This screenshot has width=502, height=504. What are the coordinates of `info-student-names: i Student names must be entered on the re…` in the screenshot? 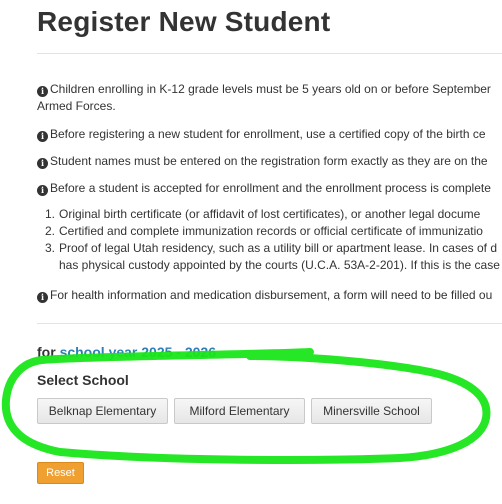 It's located at (269, 161).